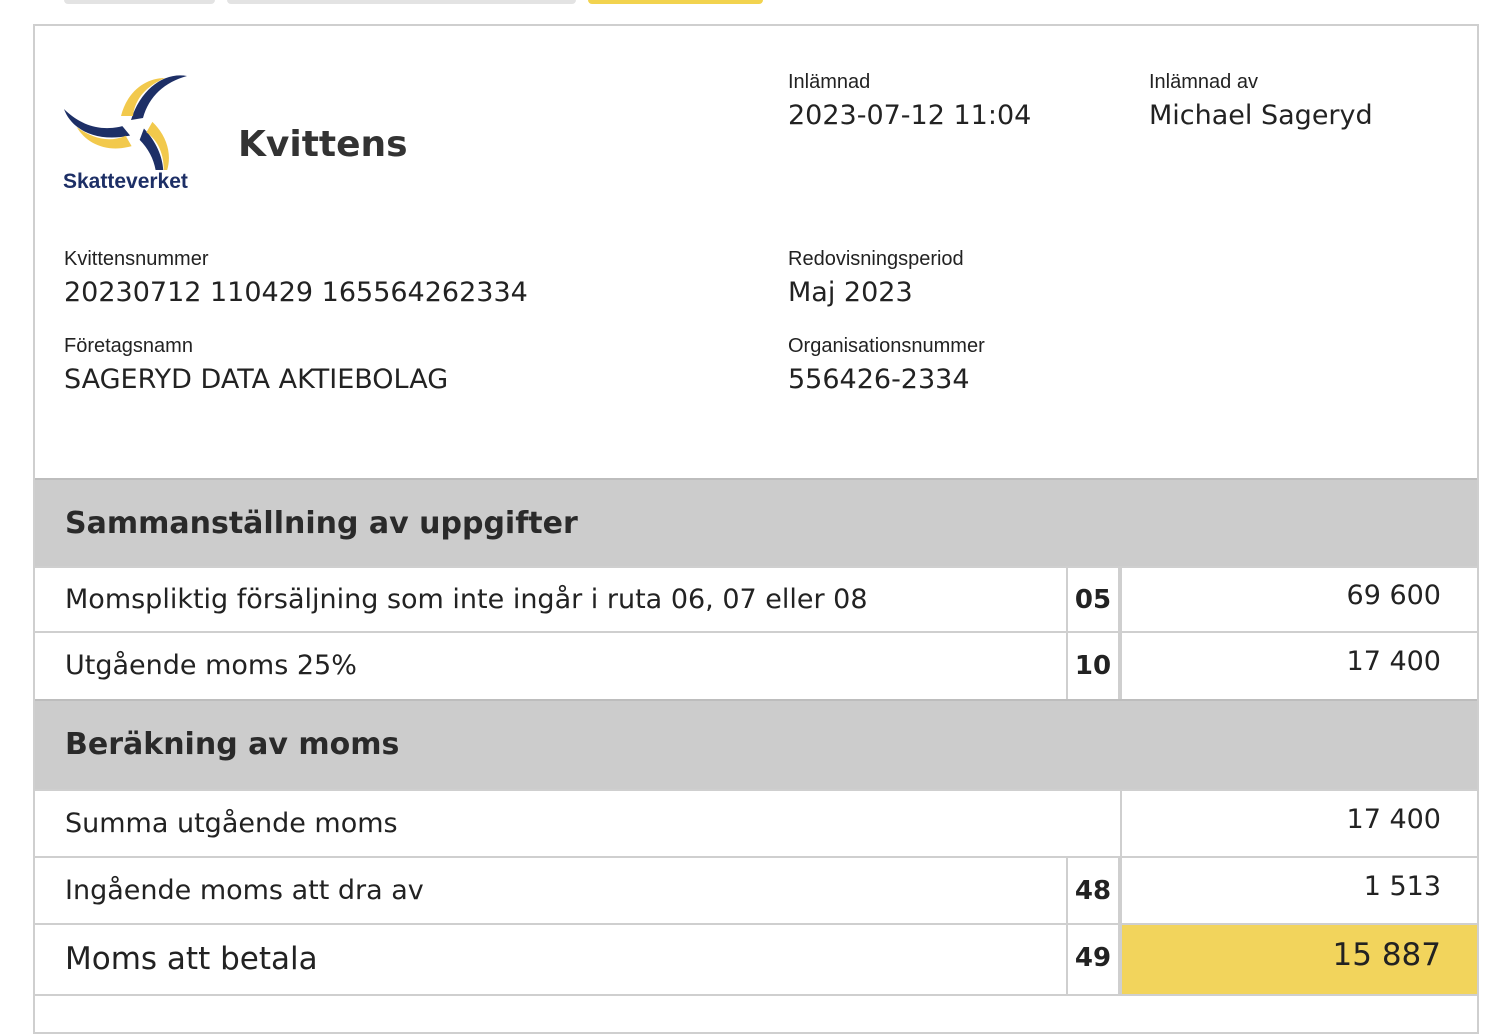 This screenshot has height=1034, width=1496. Describe the element at coordinates (756, 522) in the screenshot. I see `summary-section-header: Sammanställning av uppgifter` at that location.